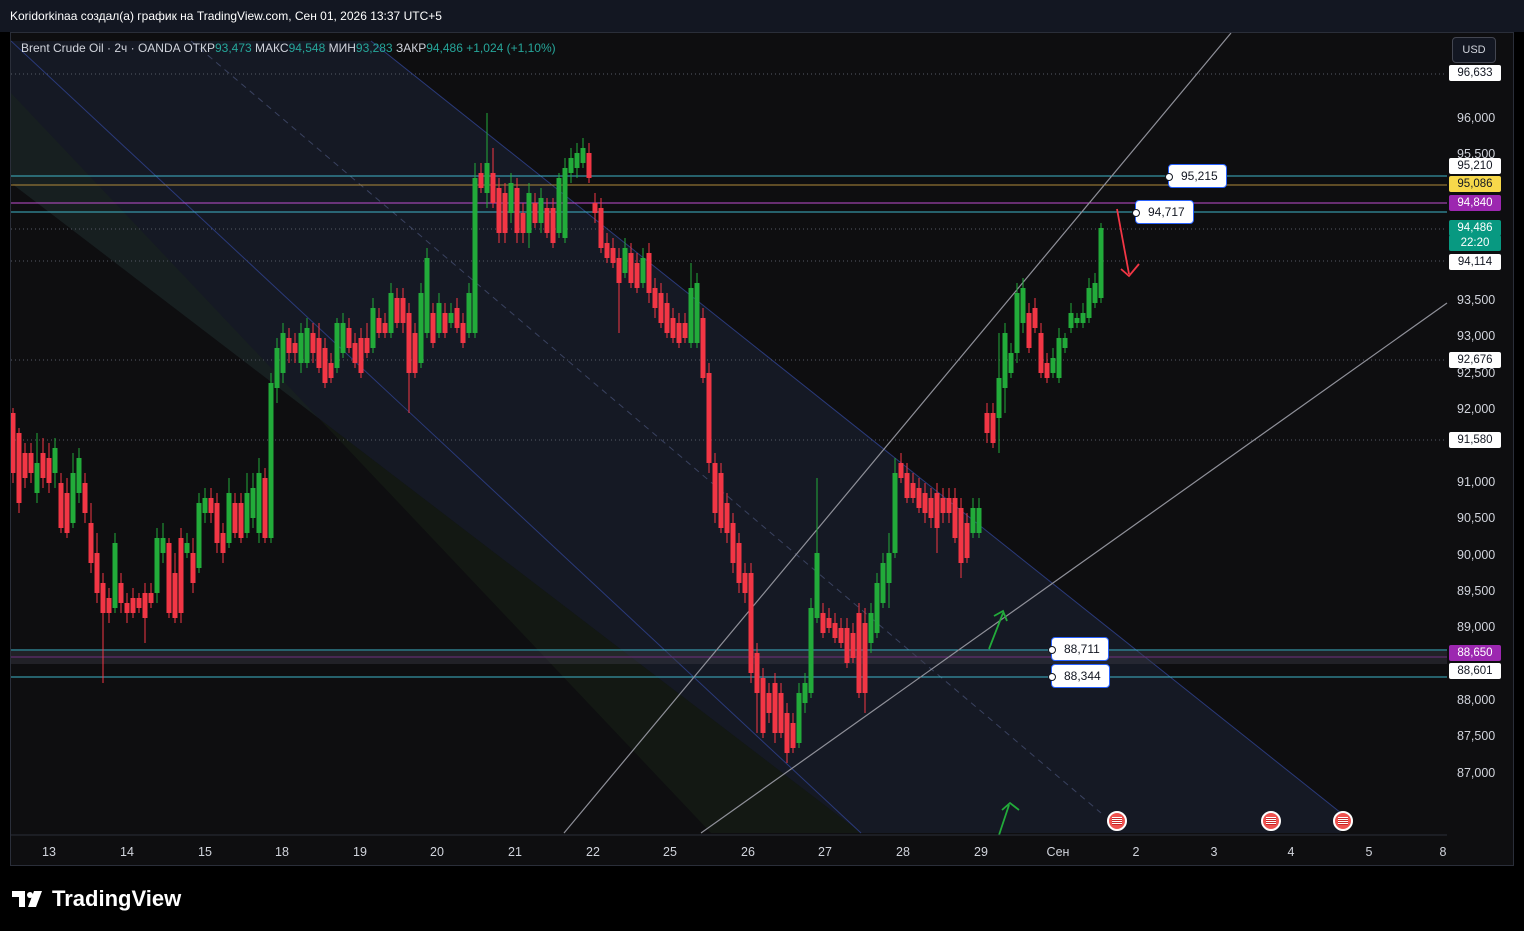 The image size is (1524, 931). What do you see at coordinates (233, 48) in the screenshot?
I see `open-value: 93,473` at bounding box center [233, 48].